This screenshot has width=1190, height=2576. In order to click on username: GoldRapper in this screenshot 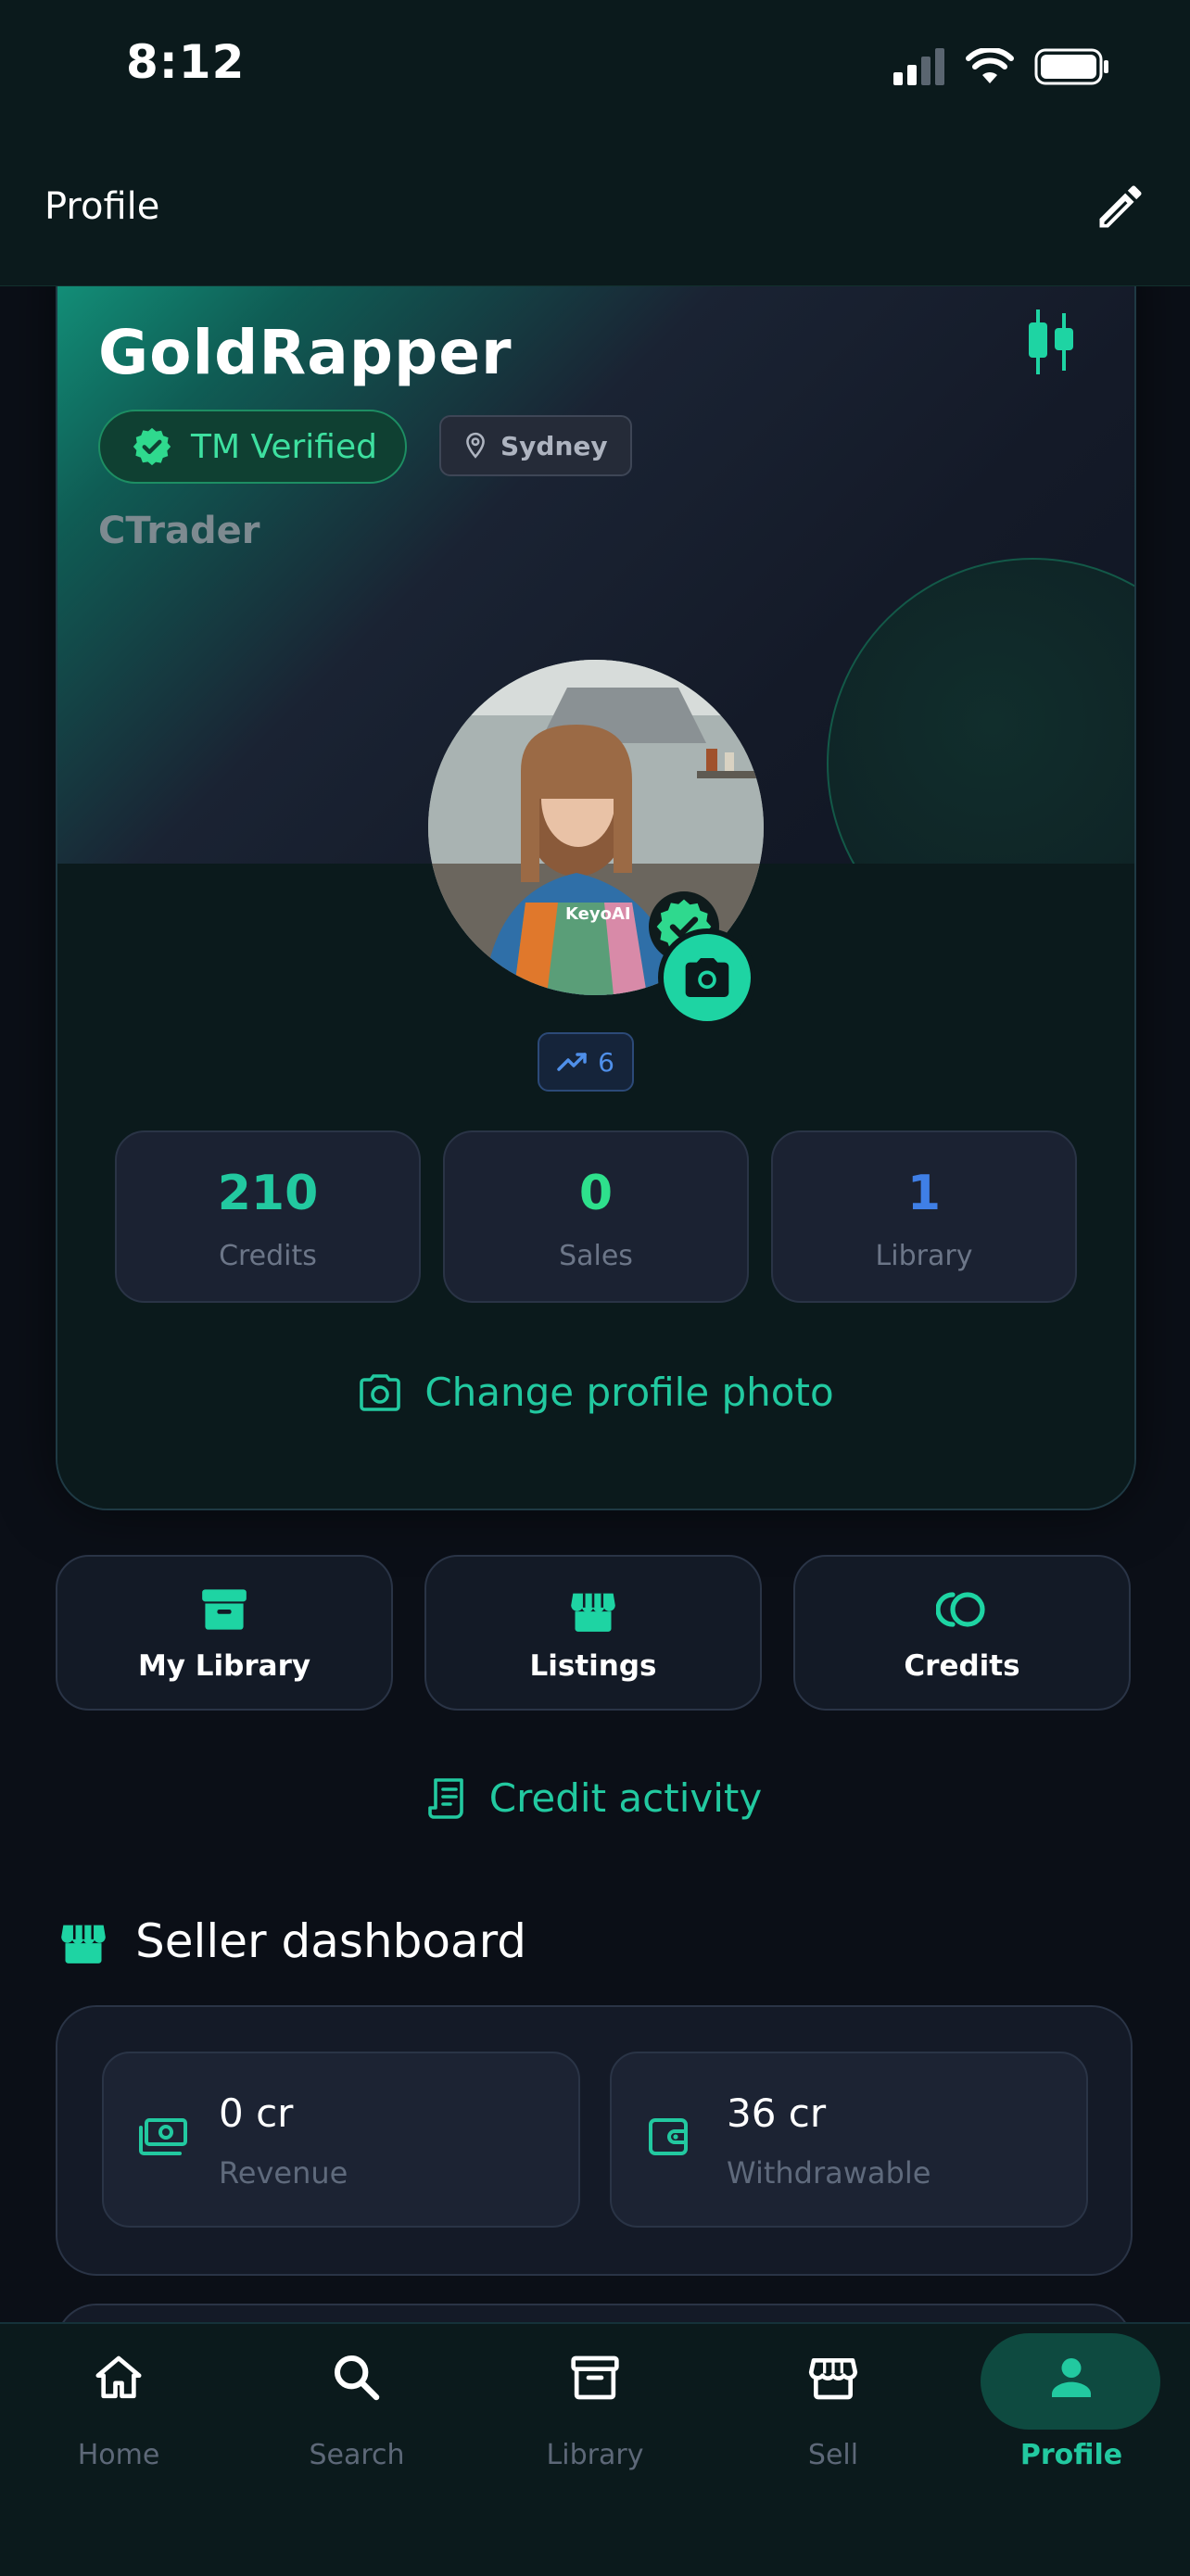, I will do `click(305, 352)`.